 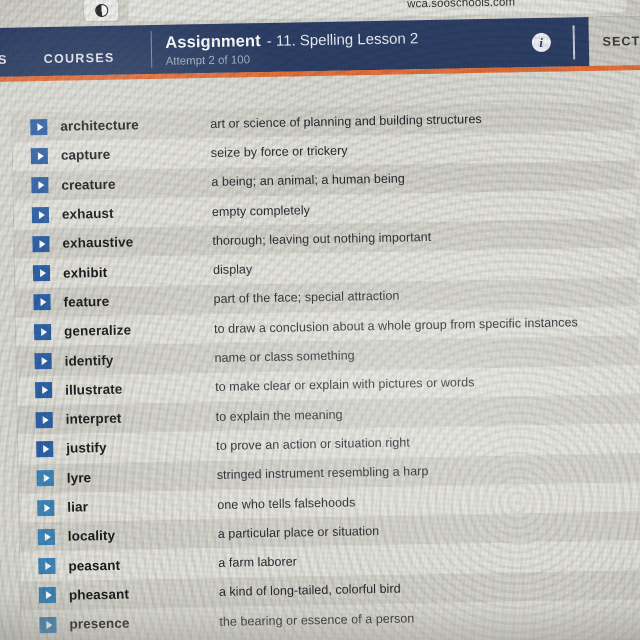 I want to click on word-definition: to explain the meaning, so click(x=279, y=415).